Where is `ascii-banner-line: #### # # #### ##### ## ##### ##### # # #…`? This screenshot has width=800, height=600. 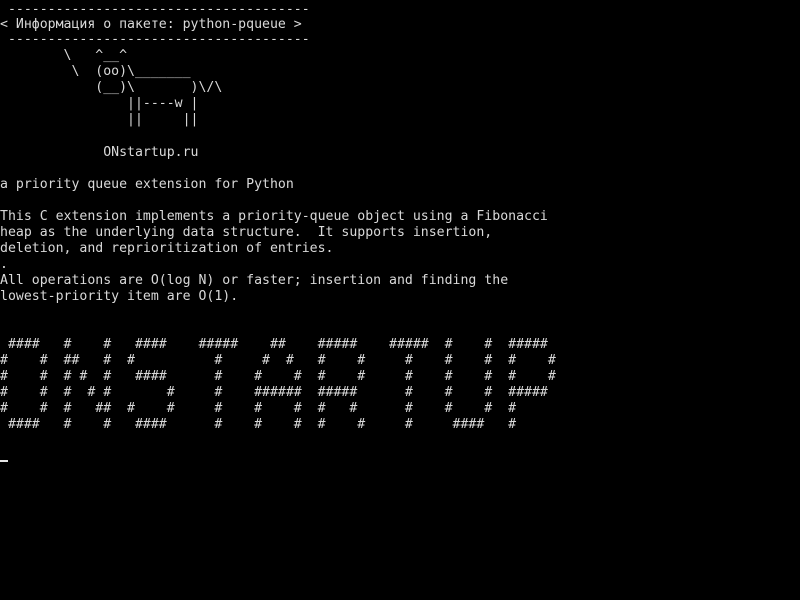
ascii-banner-line: #### # # #### ##### ## ##### ##### # # #… is located at coordinates (274, 344).